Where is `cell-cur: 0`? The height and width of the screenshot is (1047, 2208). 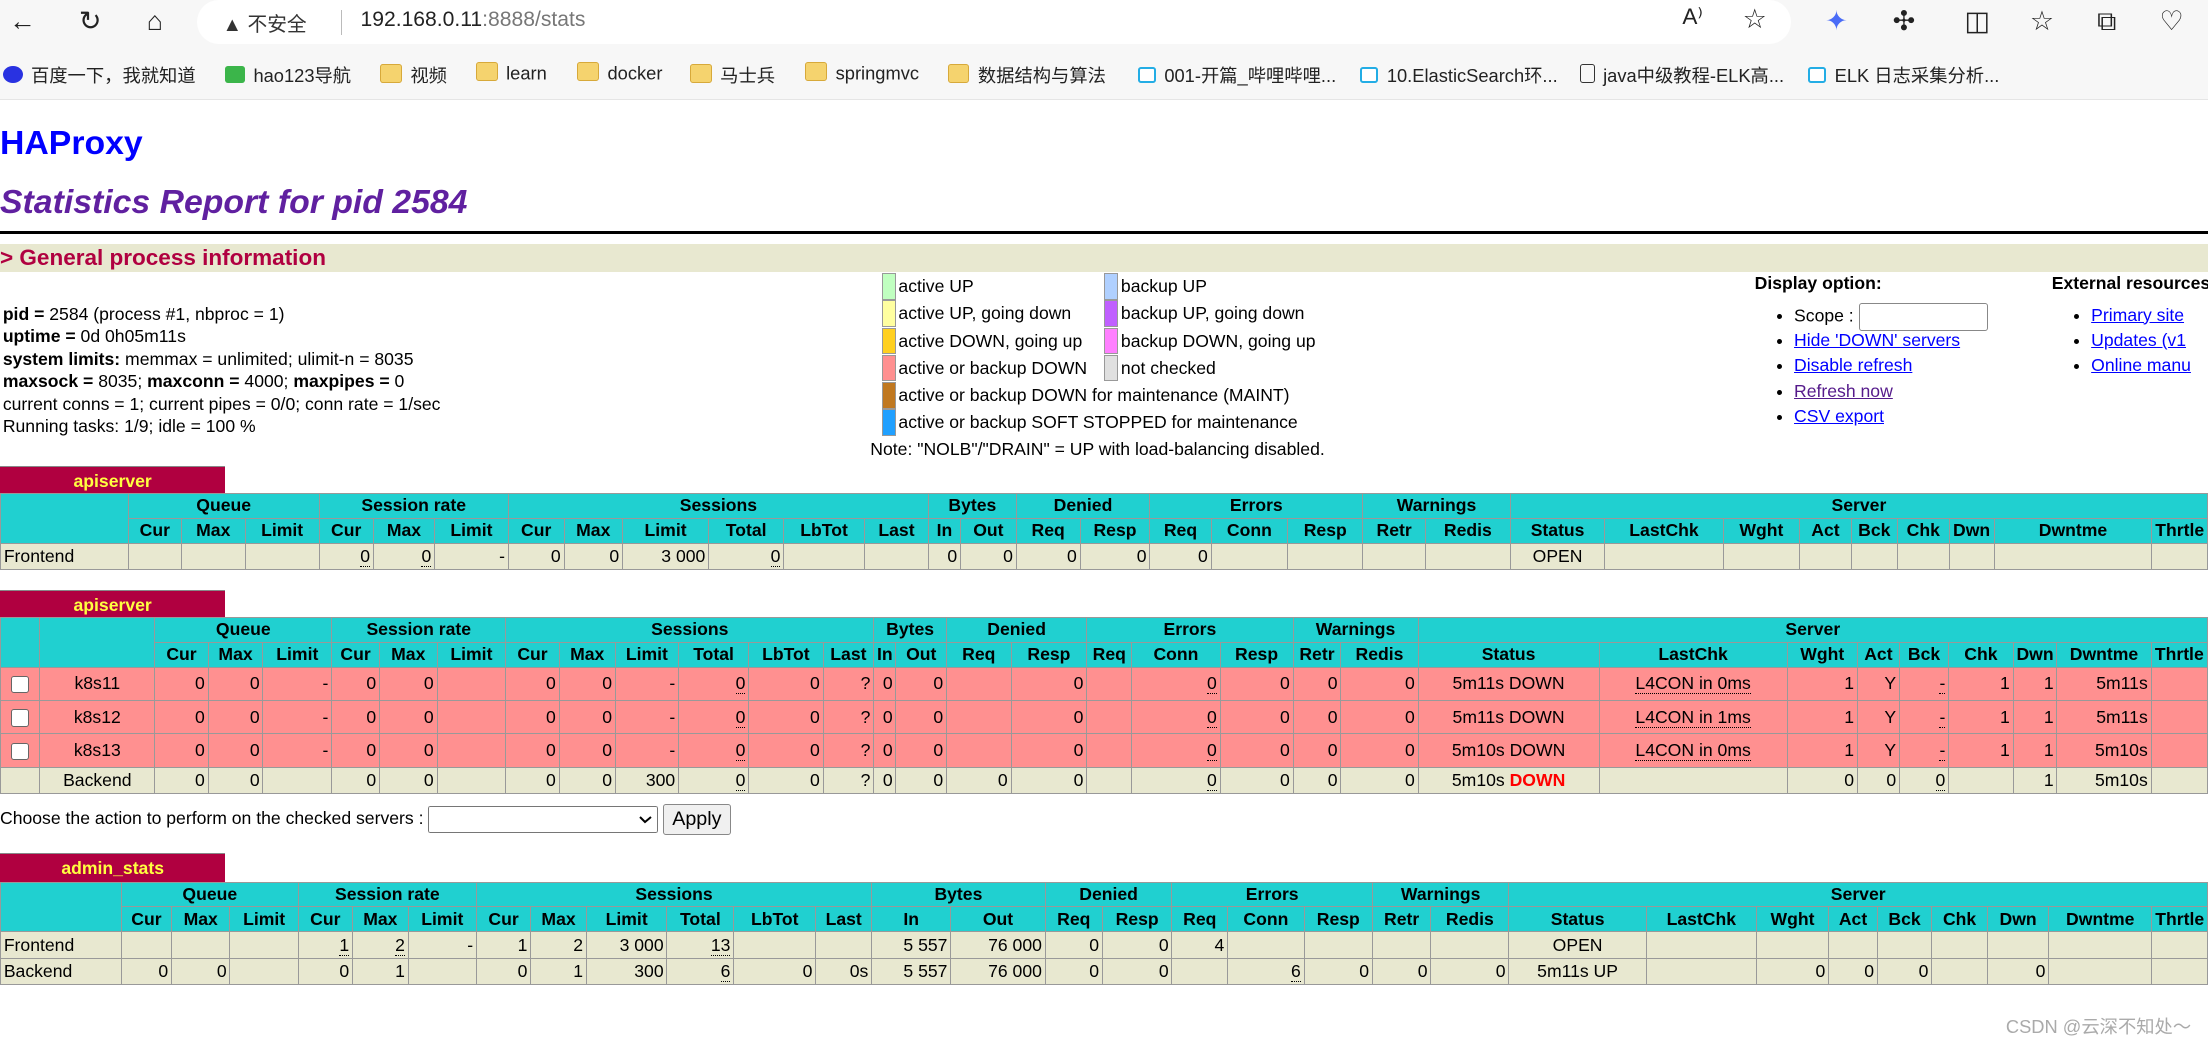
cell-cur: 0 is located at coordinates (532, 750).